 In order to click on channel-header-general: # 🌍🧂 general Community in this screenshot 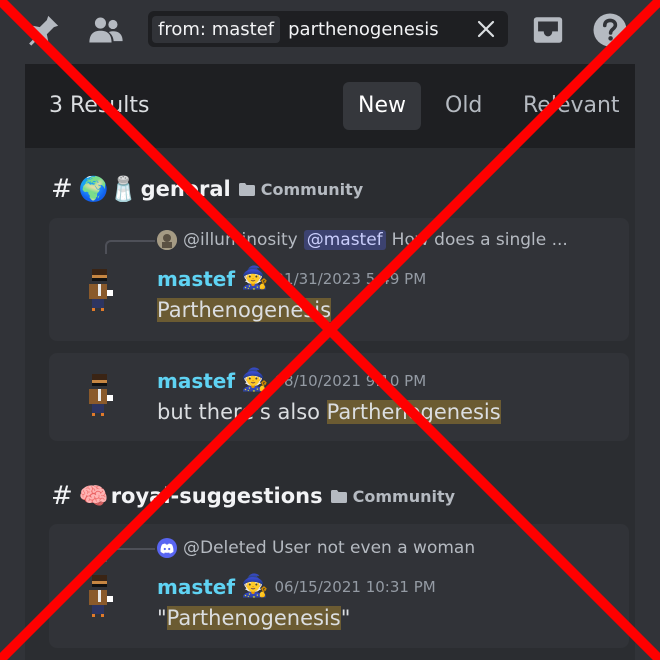, I will do `click(207, 189)`.